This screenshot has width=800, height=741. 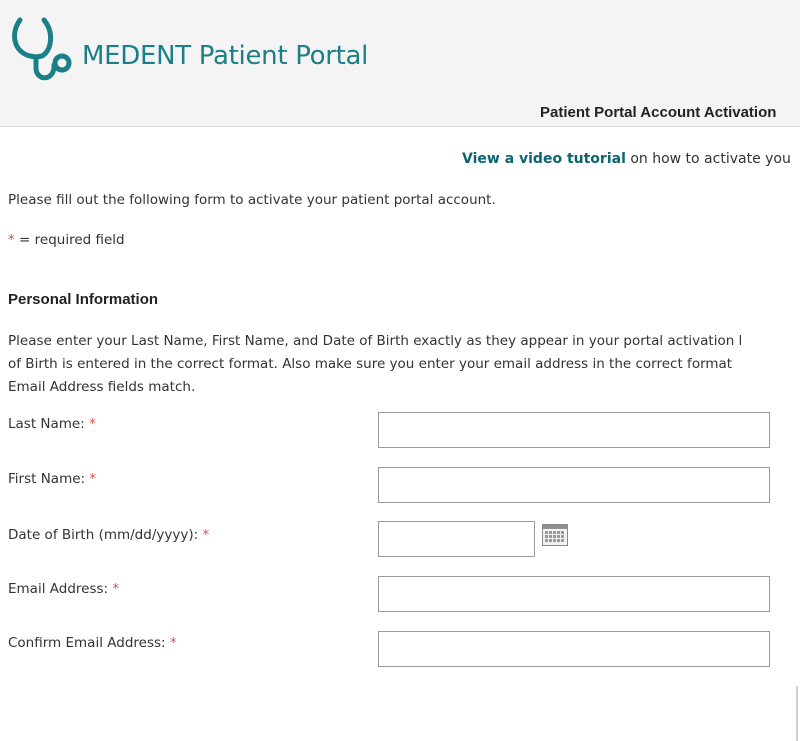 What do you see at coordinates (103, 535) in the screenshot?
I see `dob-label-text: Date of Birth (mm/dd/yyyy):` at bounding box center [103, 535].